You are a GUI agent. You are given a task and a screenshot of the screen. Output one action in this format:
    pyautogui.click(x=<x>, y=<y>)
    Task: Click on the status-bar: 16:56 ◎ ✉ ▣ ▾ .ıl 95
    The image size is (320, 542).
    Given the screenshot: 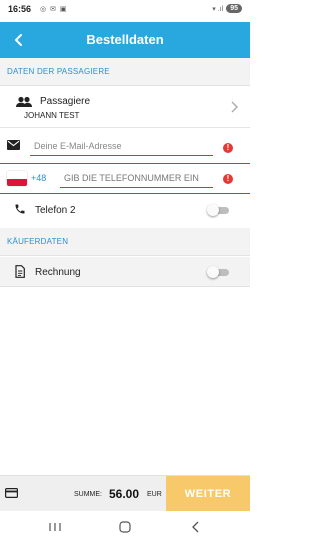 What is the action you would take?
    pyautogui.click(x=125, y=11)
    